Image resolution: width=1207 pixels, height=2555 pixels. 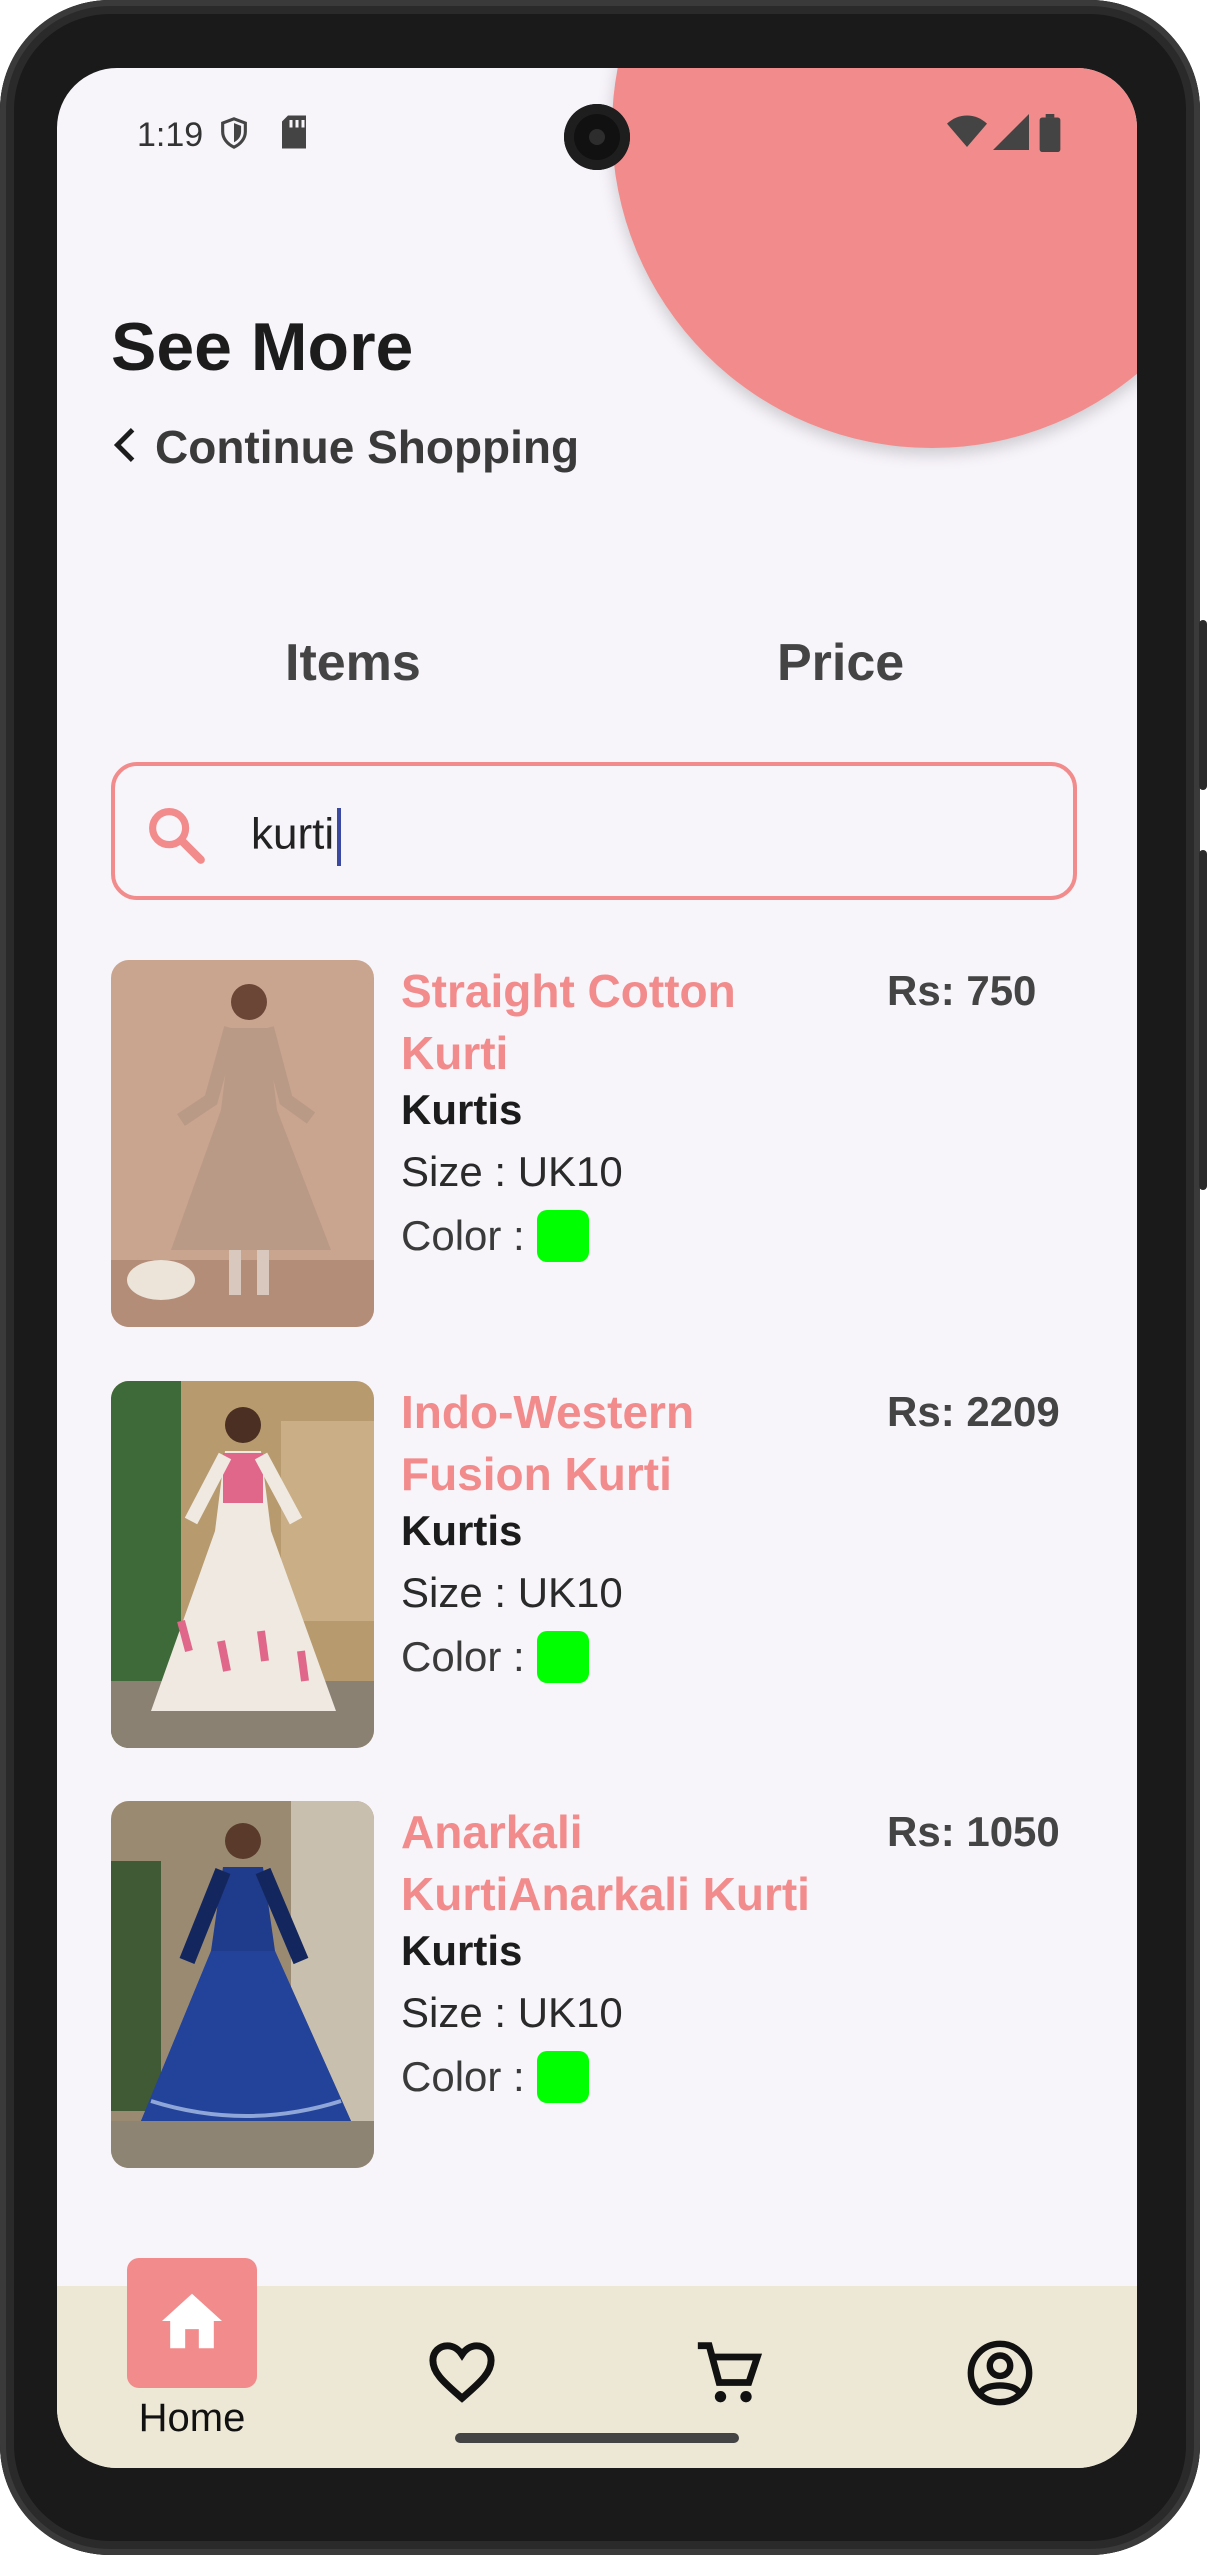 I want to click on status-bar: 1:19, so click(x=597, y=133).